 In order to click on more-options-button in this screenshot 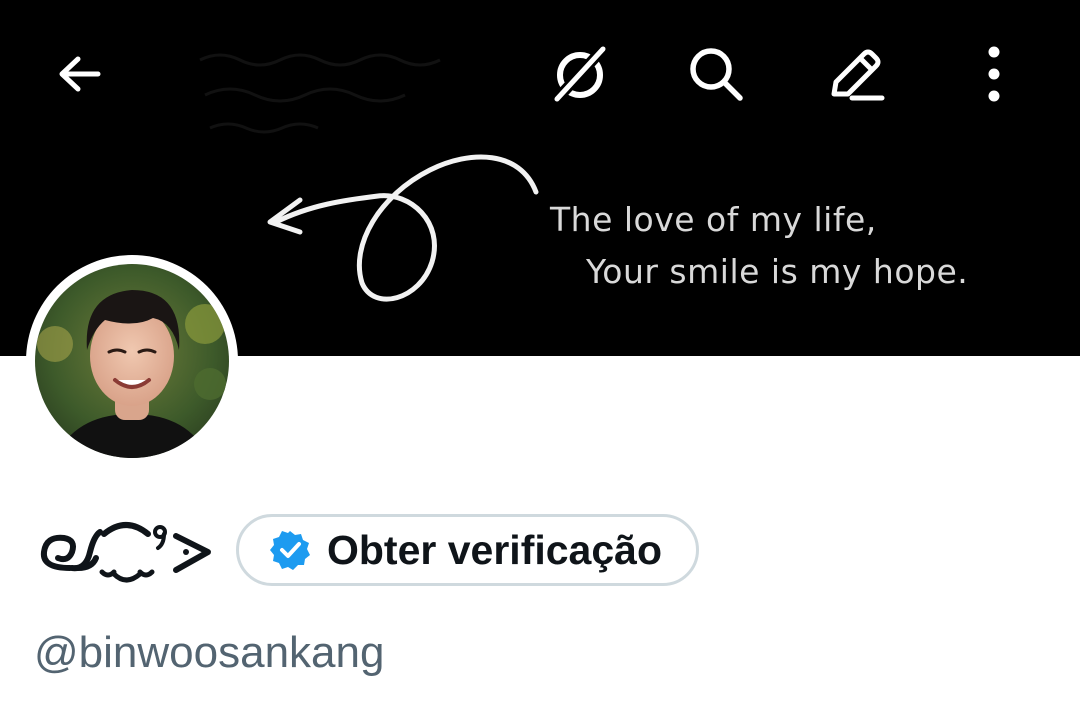, I will do `click(994, 74)`.